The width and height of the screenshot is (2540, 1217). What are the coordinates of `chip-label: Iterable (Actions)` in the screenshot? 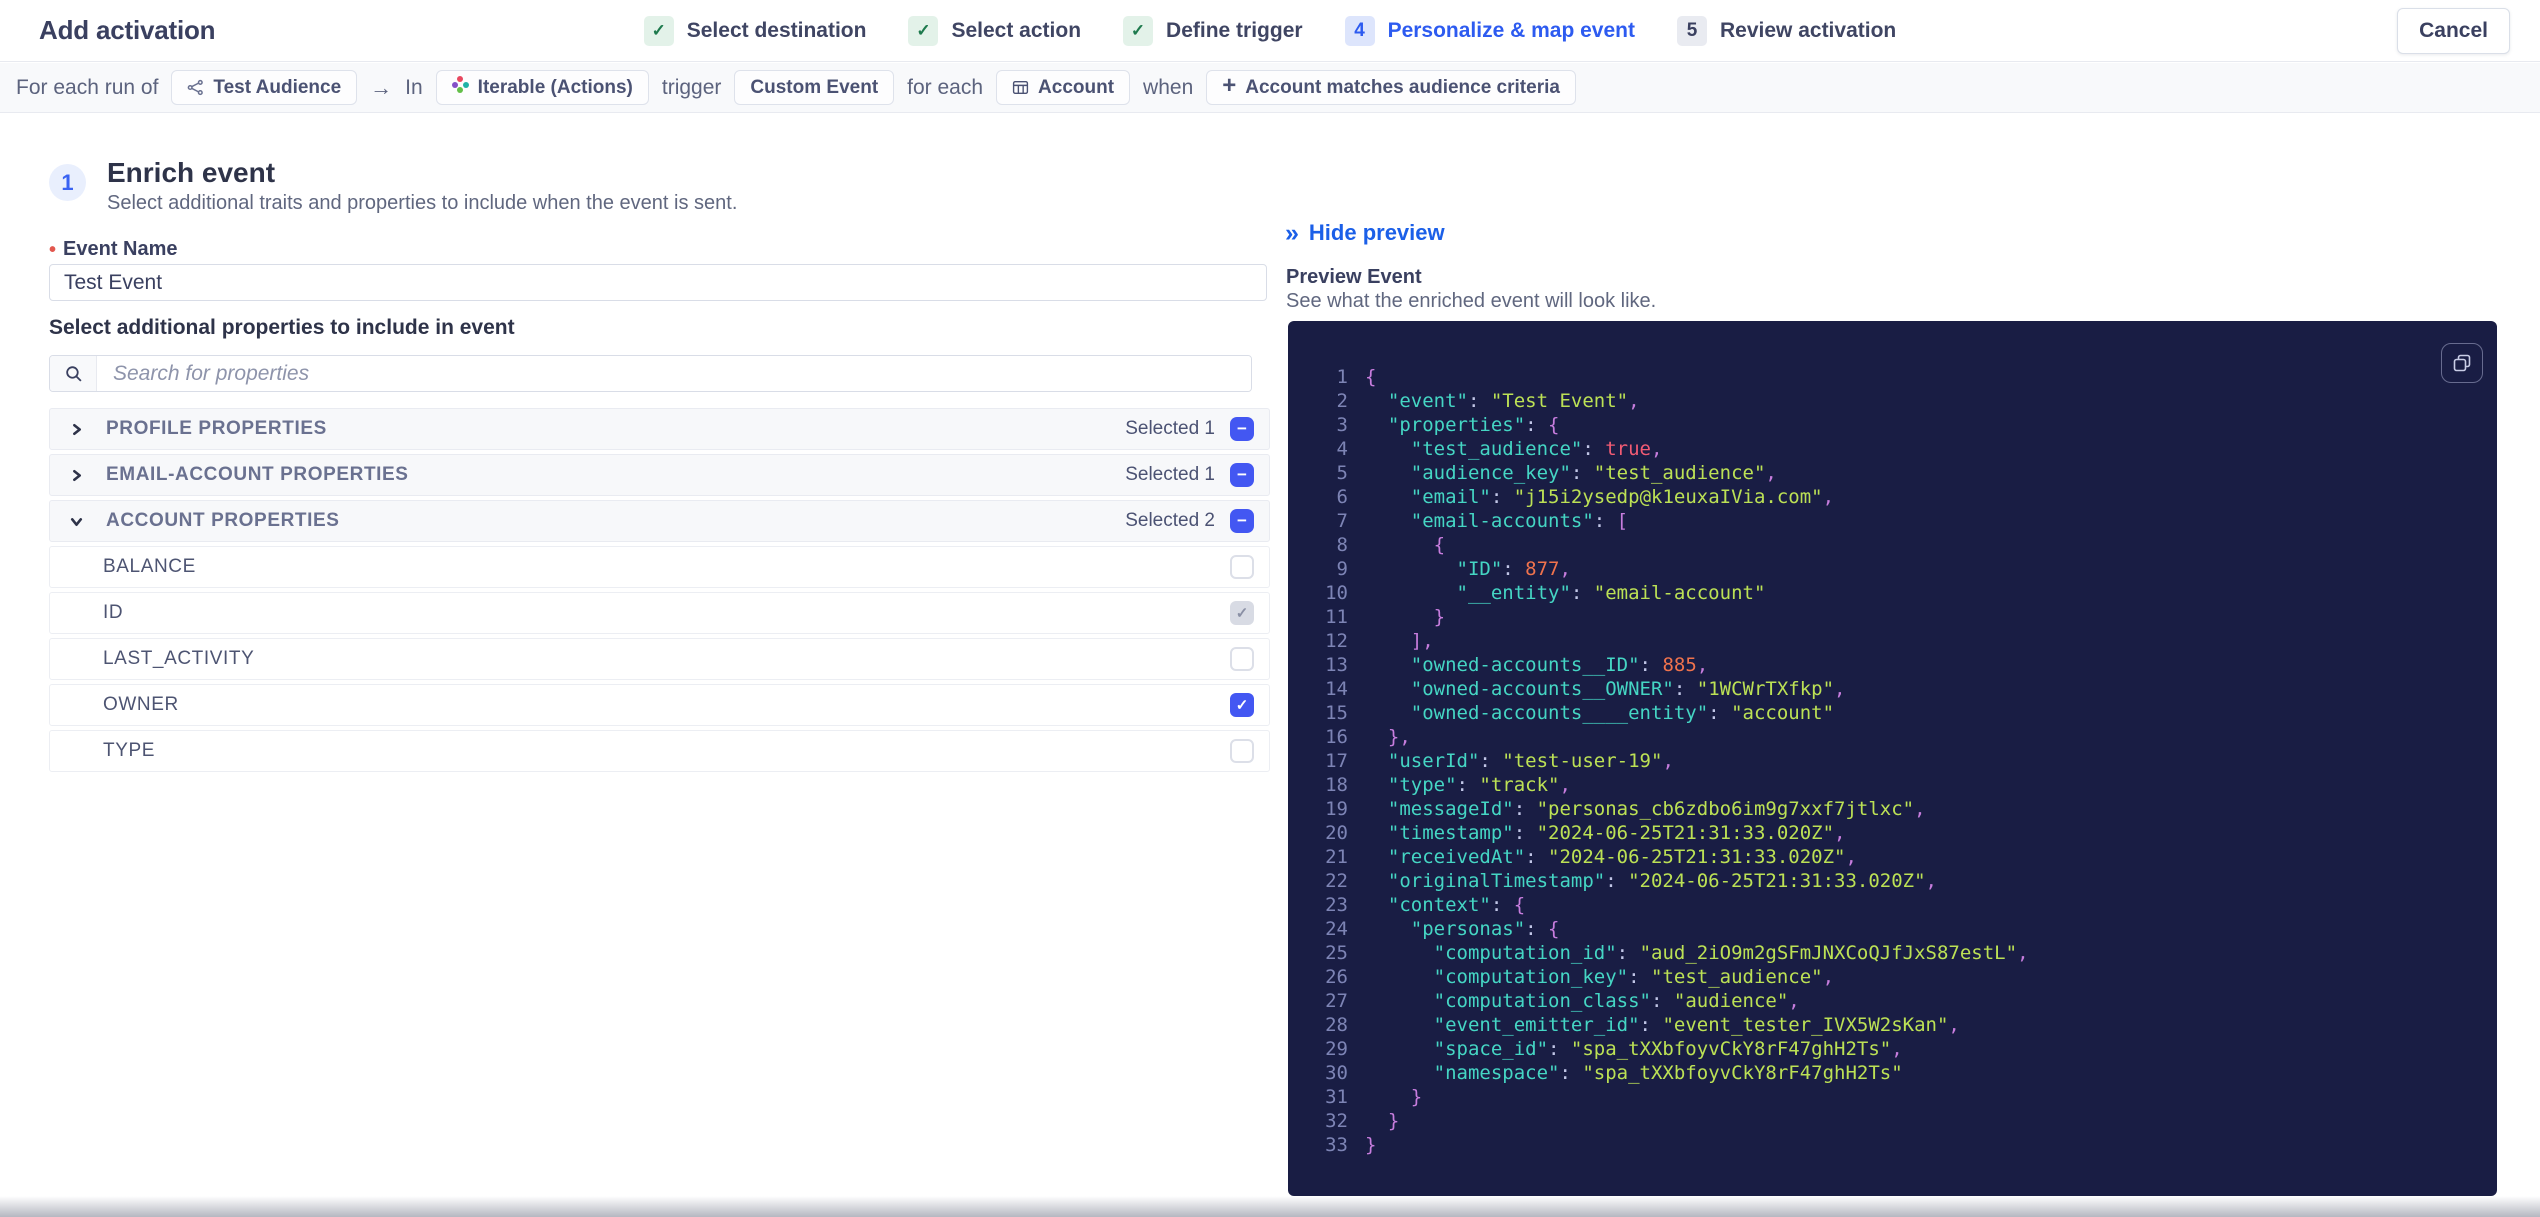 It's located at (555, 87).